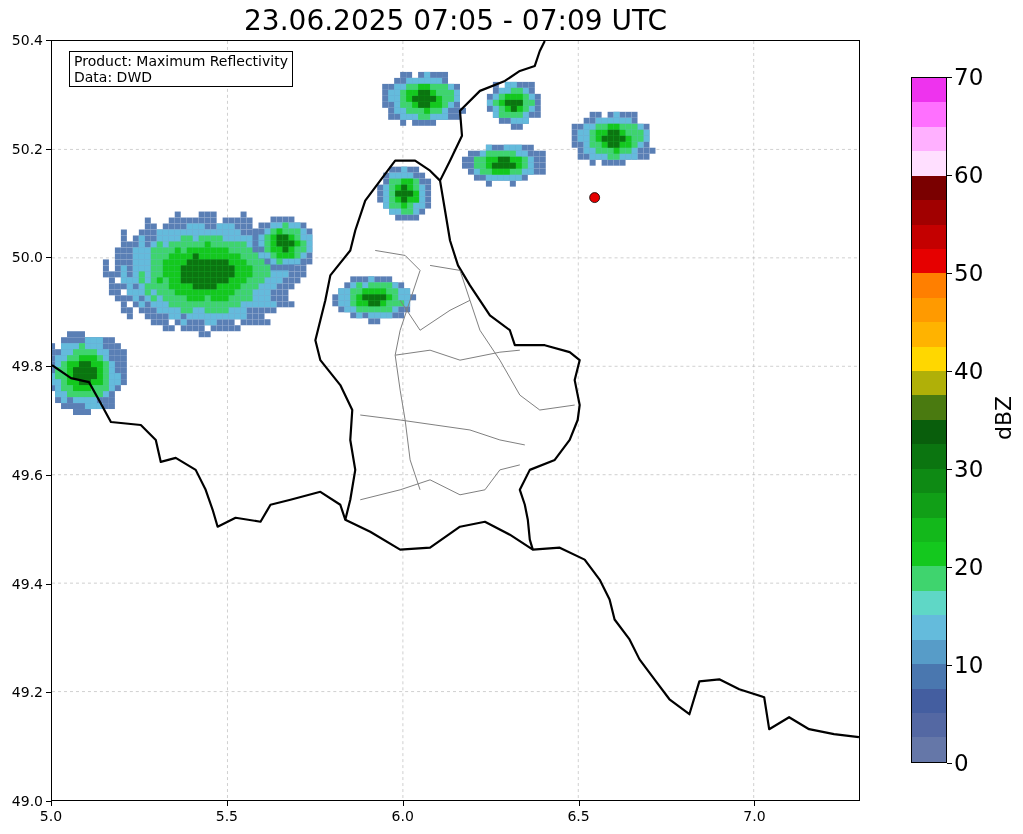 The image size is (1023, 834). What do you see at coordinates (754, 816) in the screenshot?
I see `x-tick-label: 7.0` at bounding box center [754, 816].